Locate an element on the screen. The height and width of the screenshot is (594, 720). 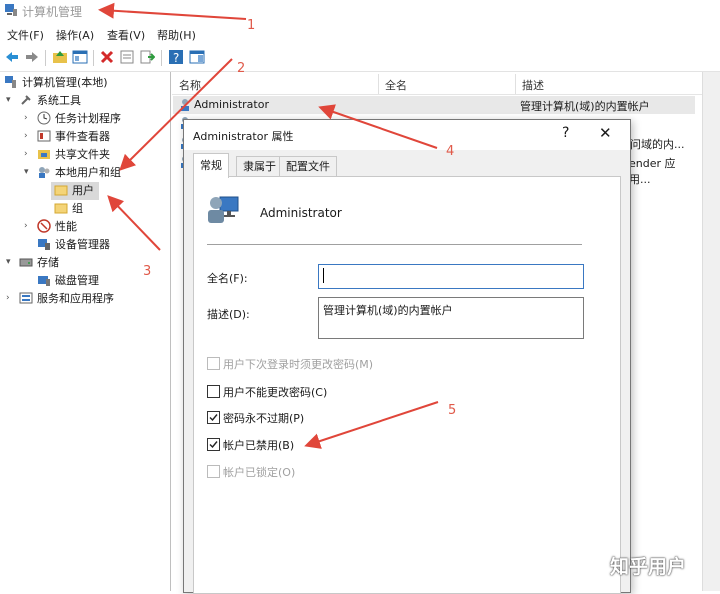
annotation-number-3: 3 is located at coordinates (147, 271).